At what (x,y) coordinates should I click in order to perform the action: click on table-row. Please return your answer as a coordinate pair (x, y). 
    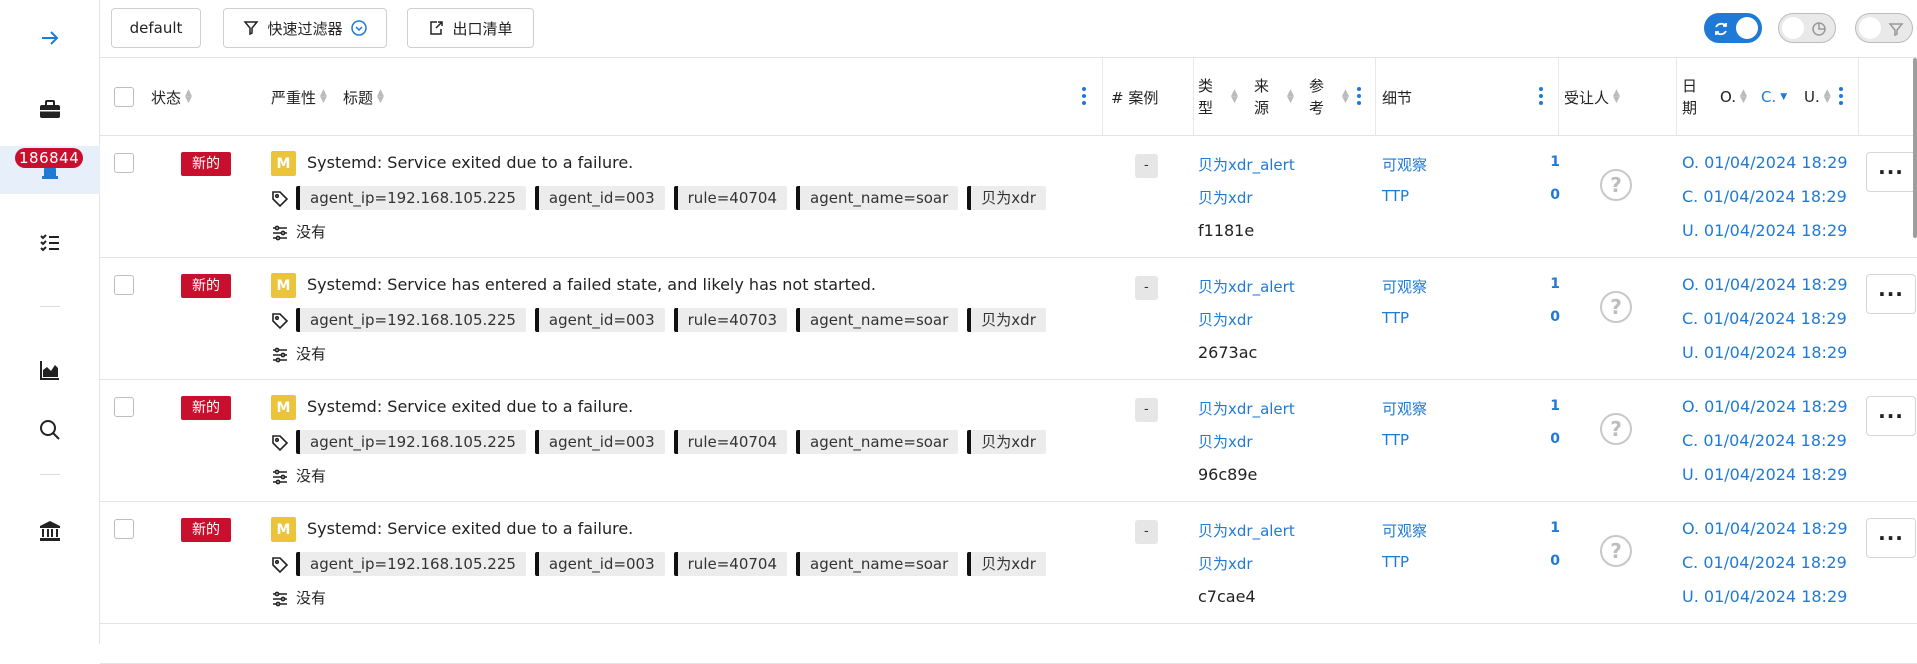
    Looking at the image, I should click on (1008, 644).